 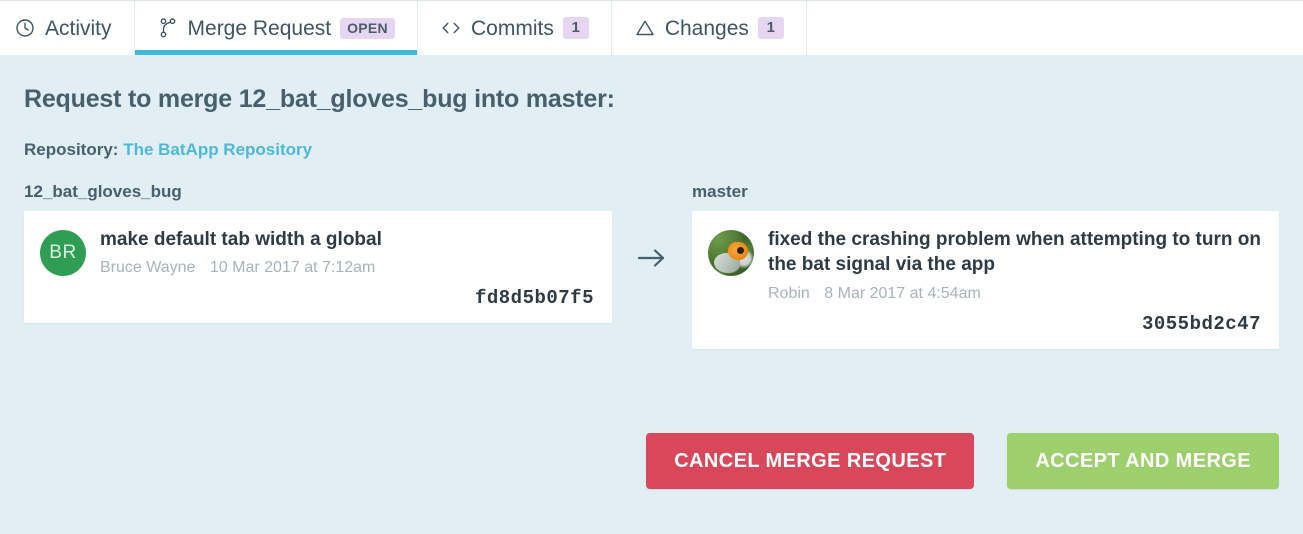 What do you see at coordinates (168, 28) in the screenshot?
I see `branch-icon` at bounding box center [168, 28].